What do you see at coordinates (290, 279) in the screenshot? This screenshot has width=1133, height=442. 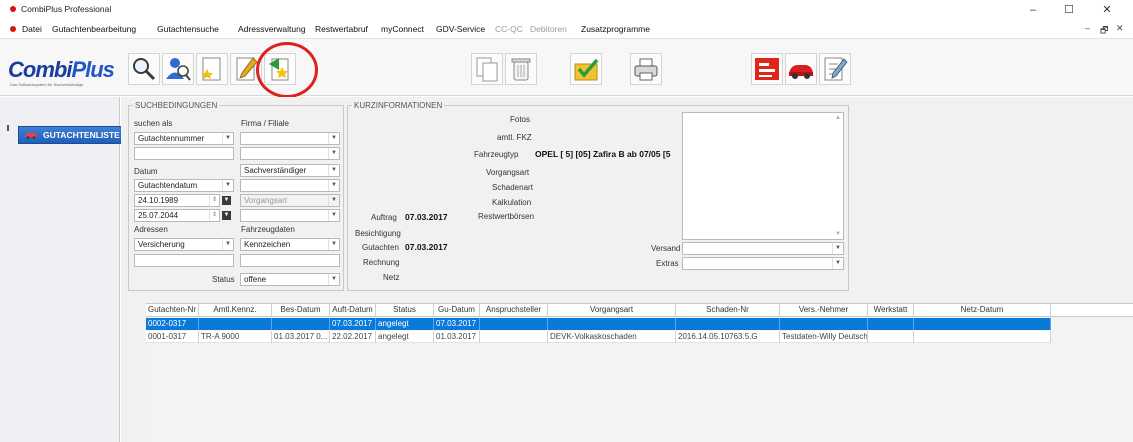 I see `status-select: offene ▼` at bounding box center [290, 279].